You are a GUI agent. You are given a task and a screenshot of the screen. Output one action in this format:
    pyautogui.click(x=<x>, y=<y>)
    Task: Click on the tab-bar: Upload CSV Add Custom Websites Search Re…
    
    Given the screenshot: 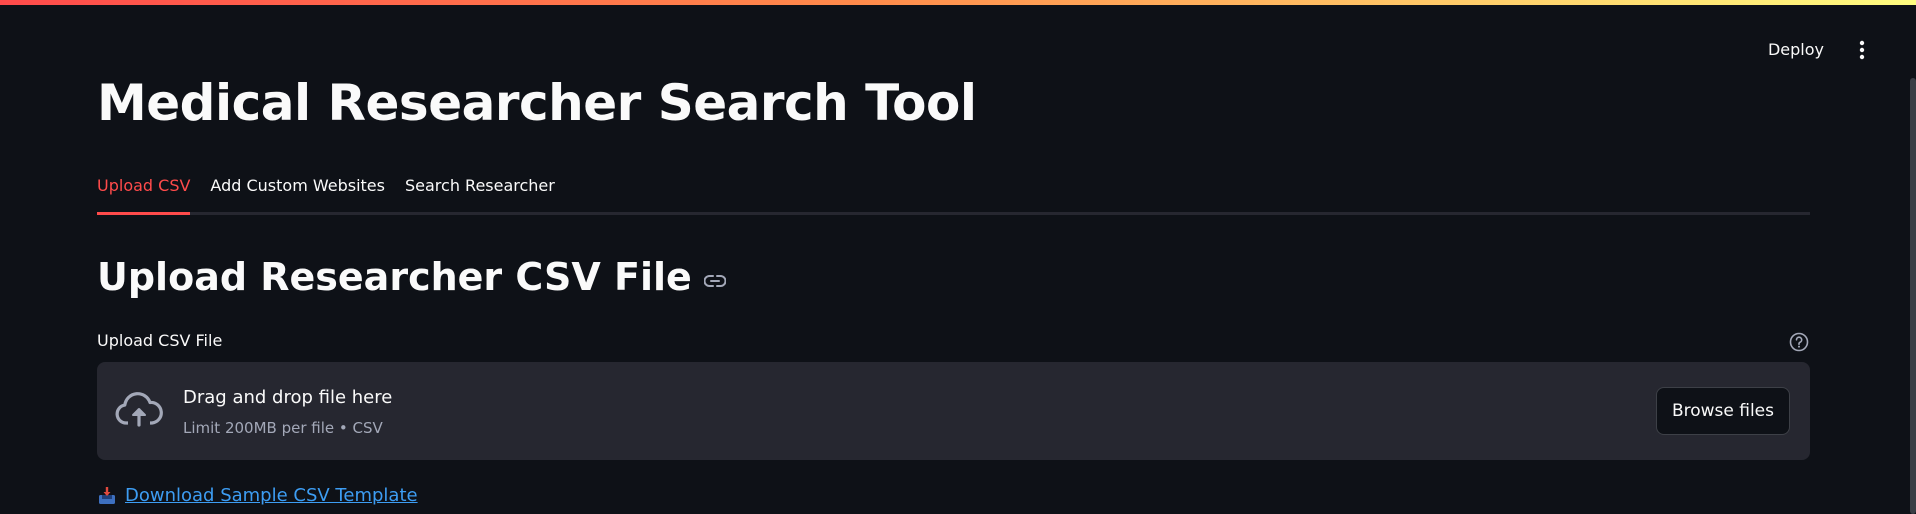 What is the action you would take?
    pyautogui.click(x=953, y=192)
    